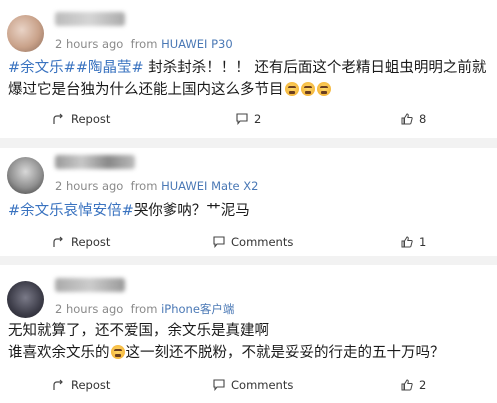 This screenshot has height=403, width=497. Describe the element at coordinates (197, 44) in the screenshot. I see `post-source: HUAWEI P30` at that location.